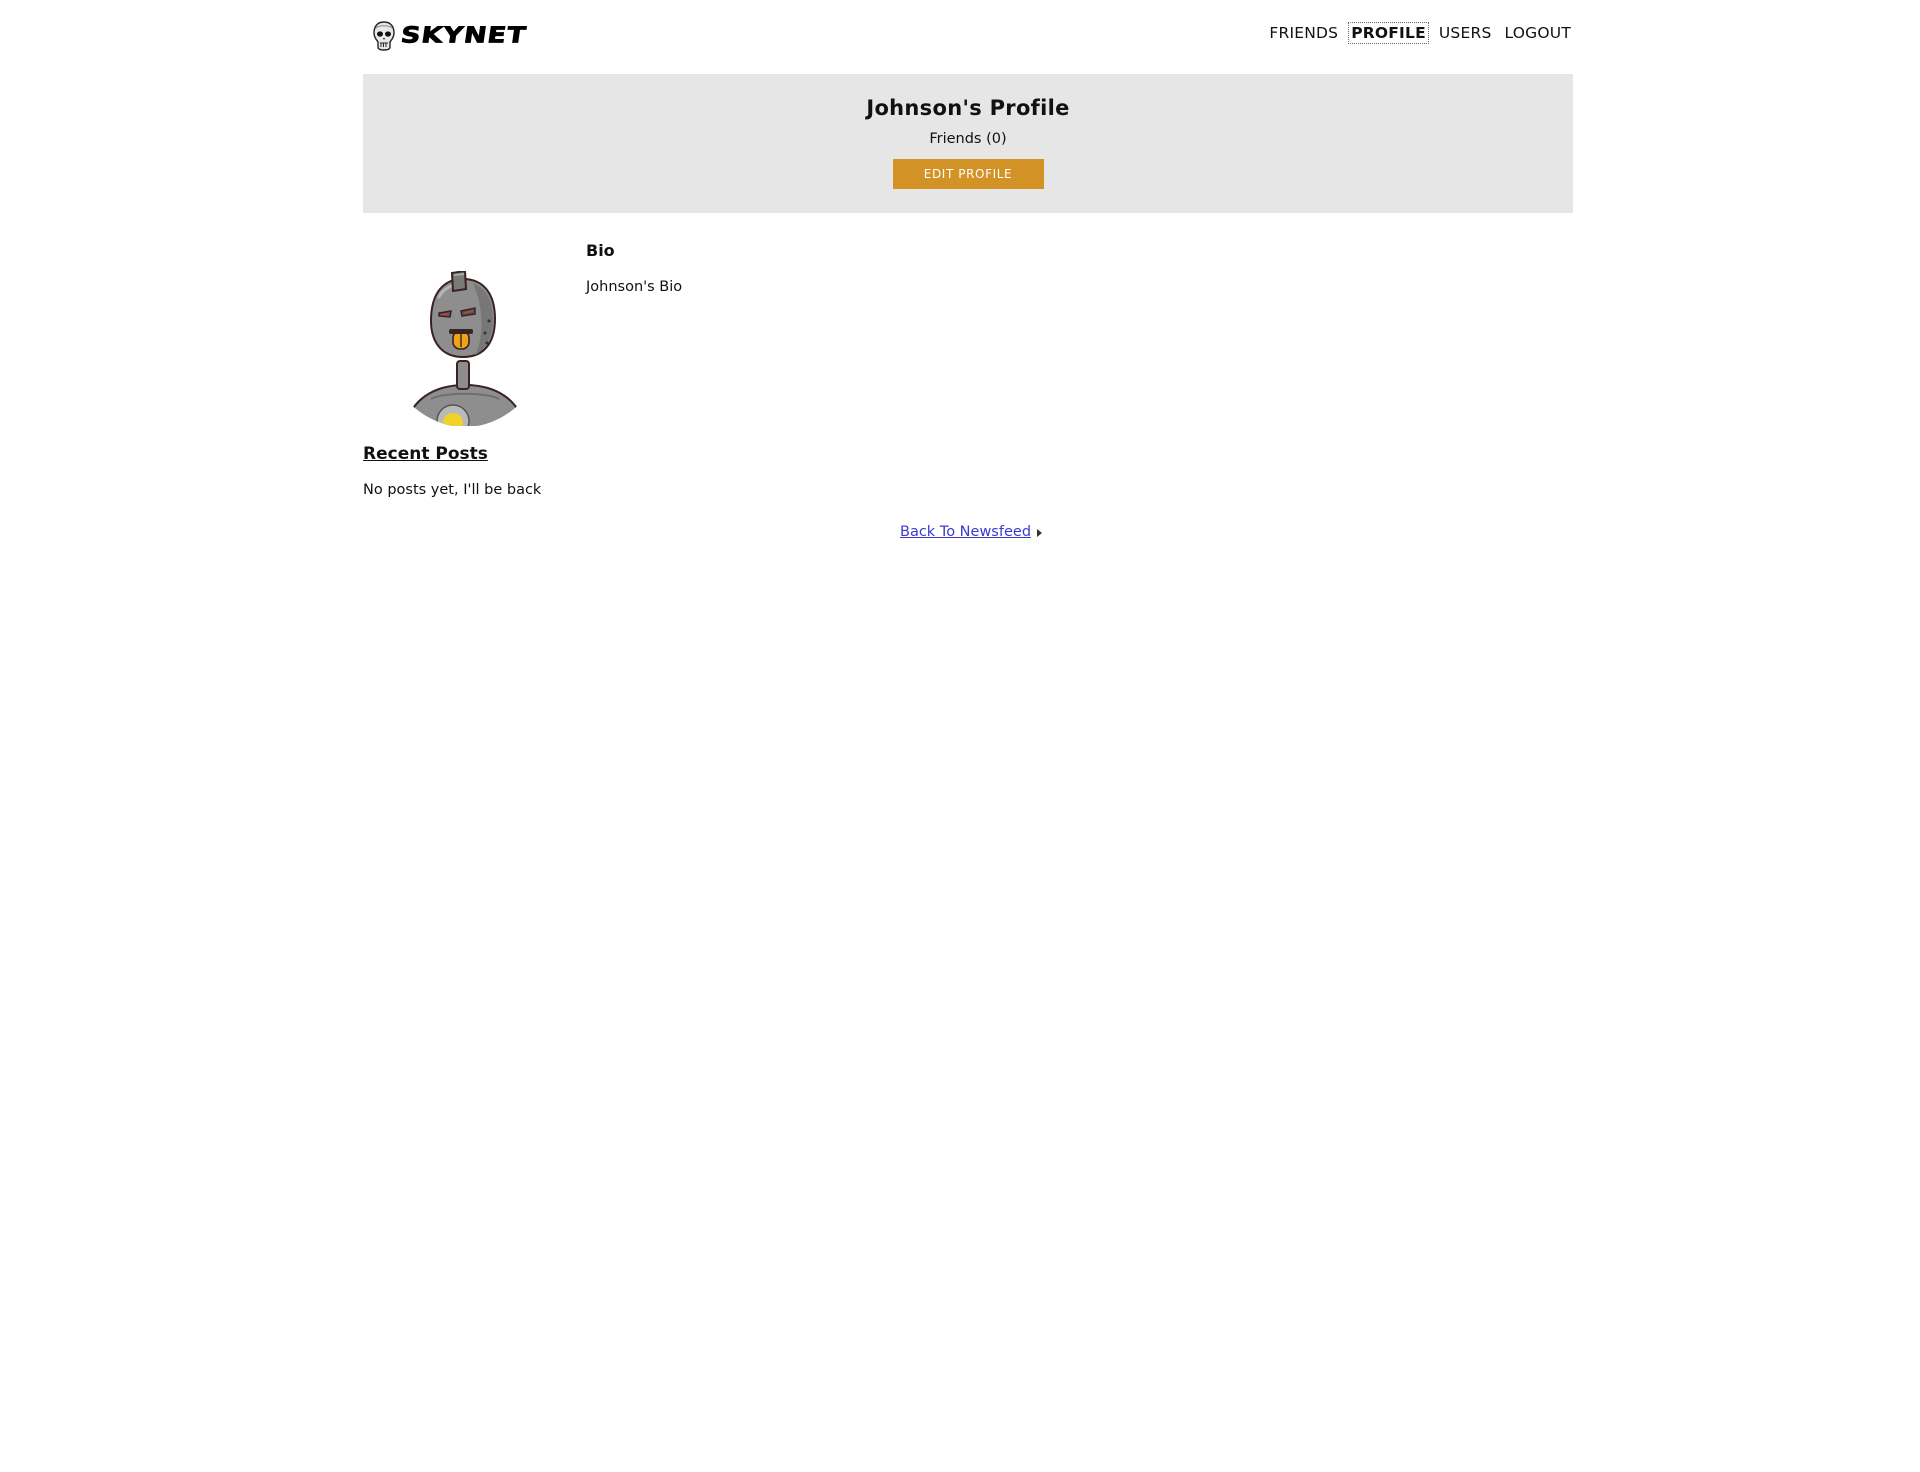 The height and width of the screenshot is (1472, 1920). What do you see at coordinates (452, 490) in the screenshot?
I see `no-posts-message: No posts yet, I'll be back` at bounding box center [452, 490].